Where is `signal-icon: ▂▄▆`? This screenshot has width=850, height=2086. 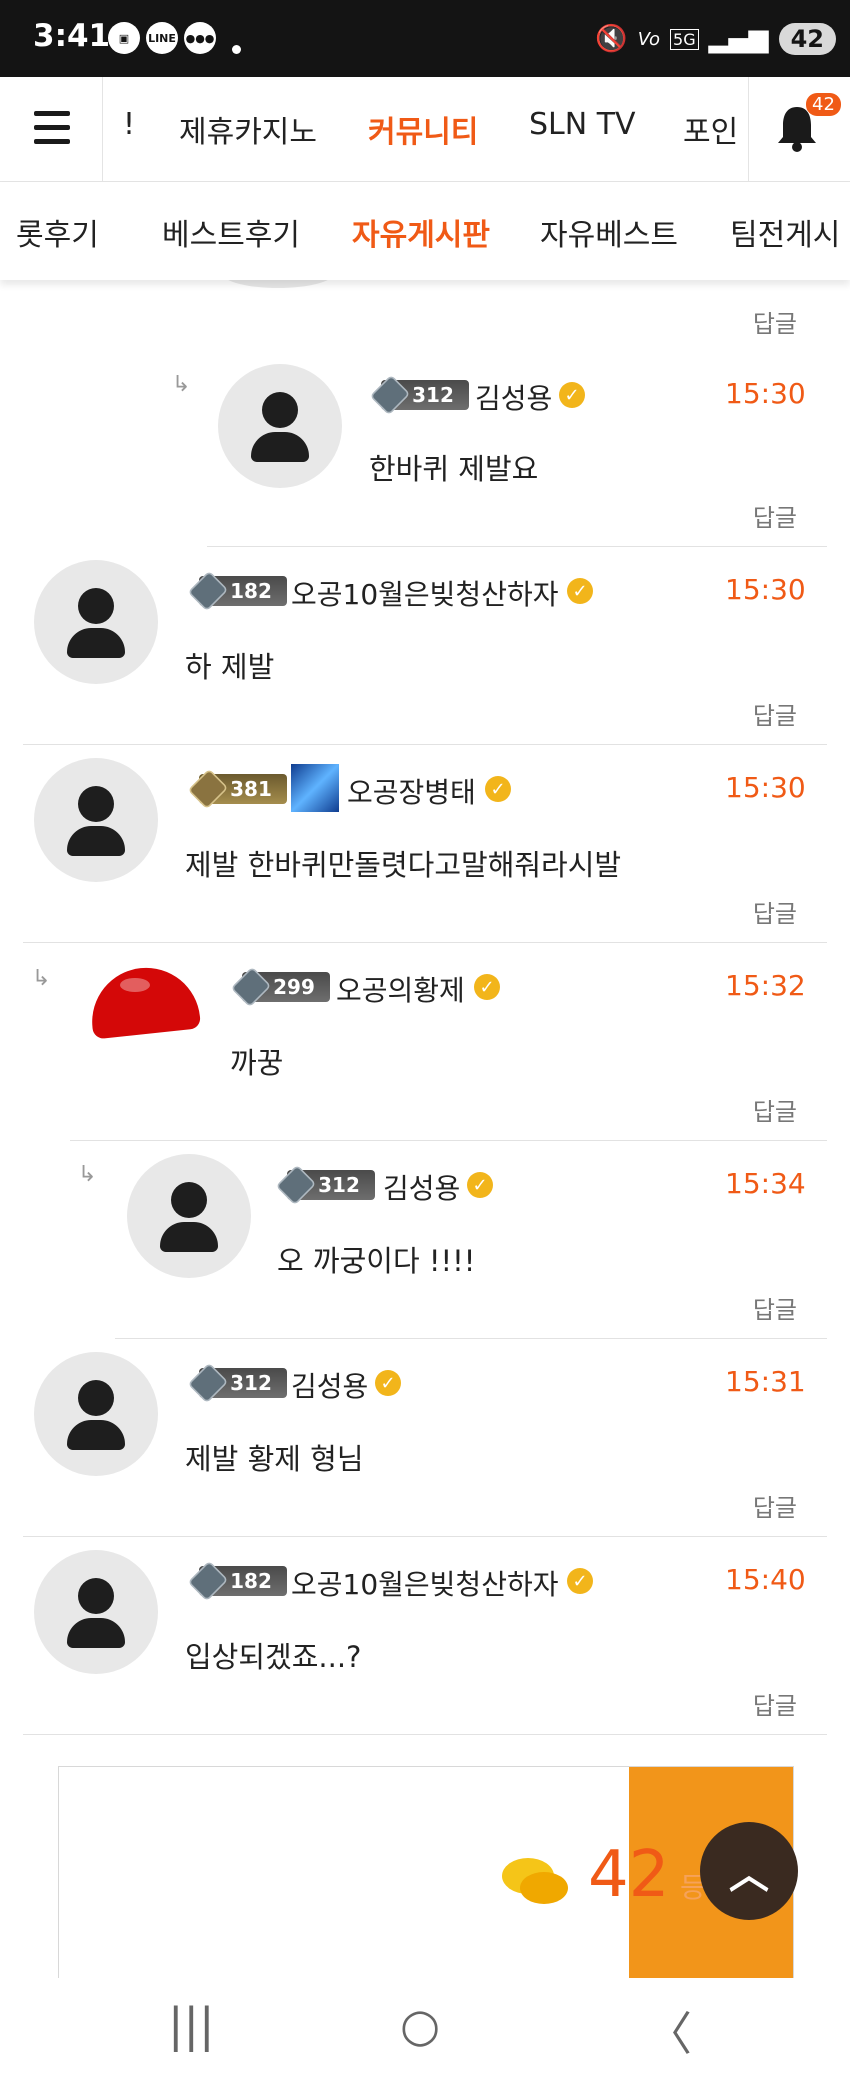 signal-icon: ▂▄▆ is located at coordinates (738, 39).